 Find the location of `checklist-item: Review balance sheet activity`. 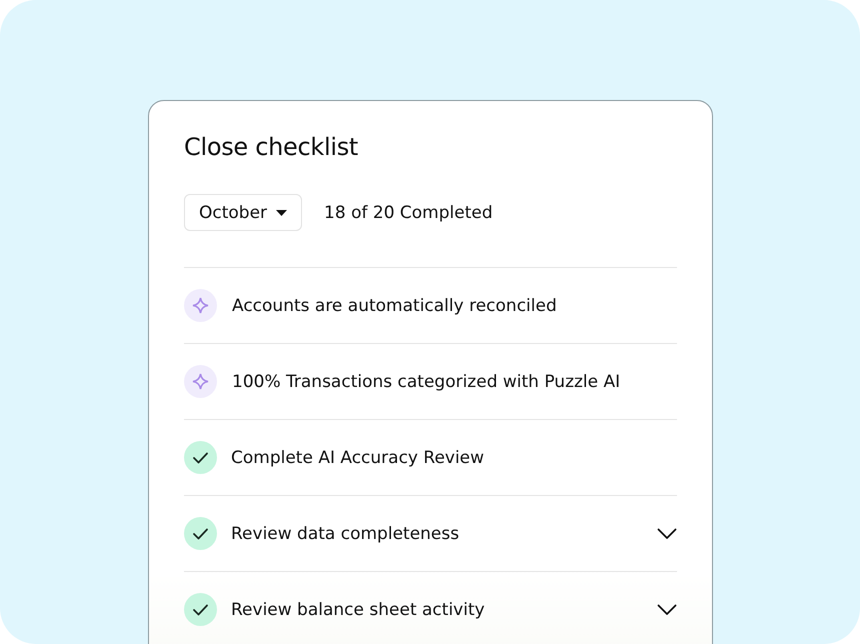

checklist-item: Review balance sheet activity is located at coordinates (430, 607).